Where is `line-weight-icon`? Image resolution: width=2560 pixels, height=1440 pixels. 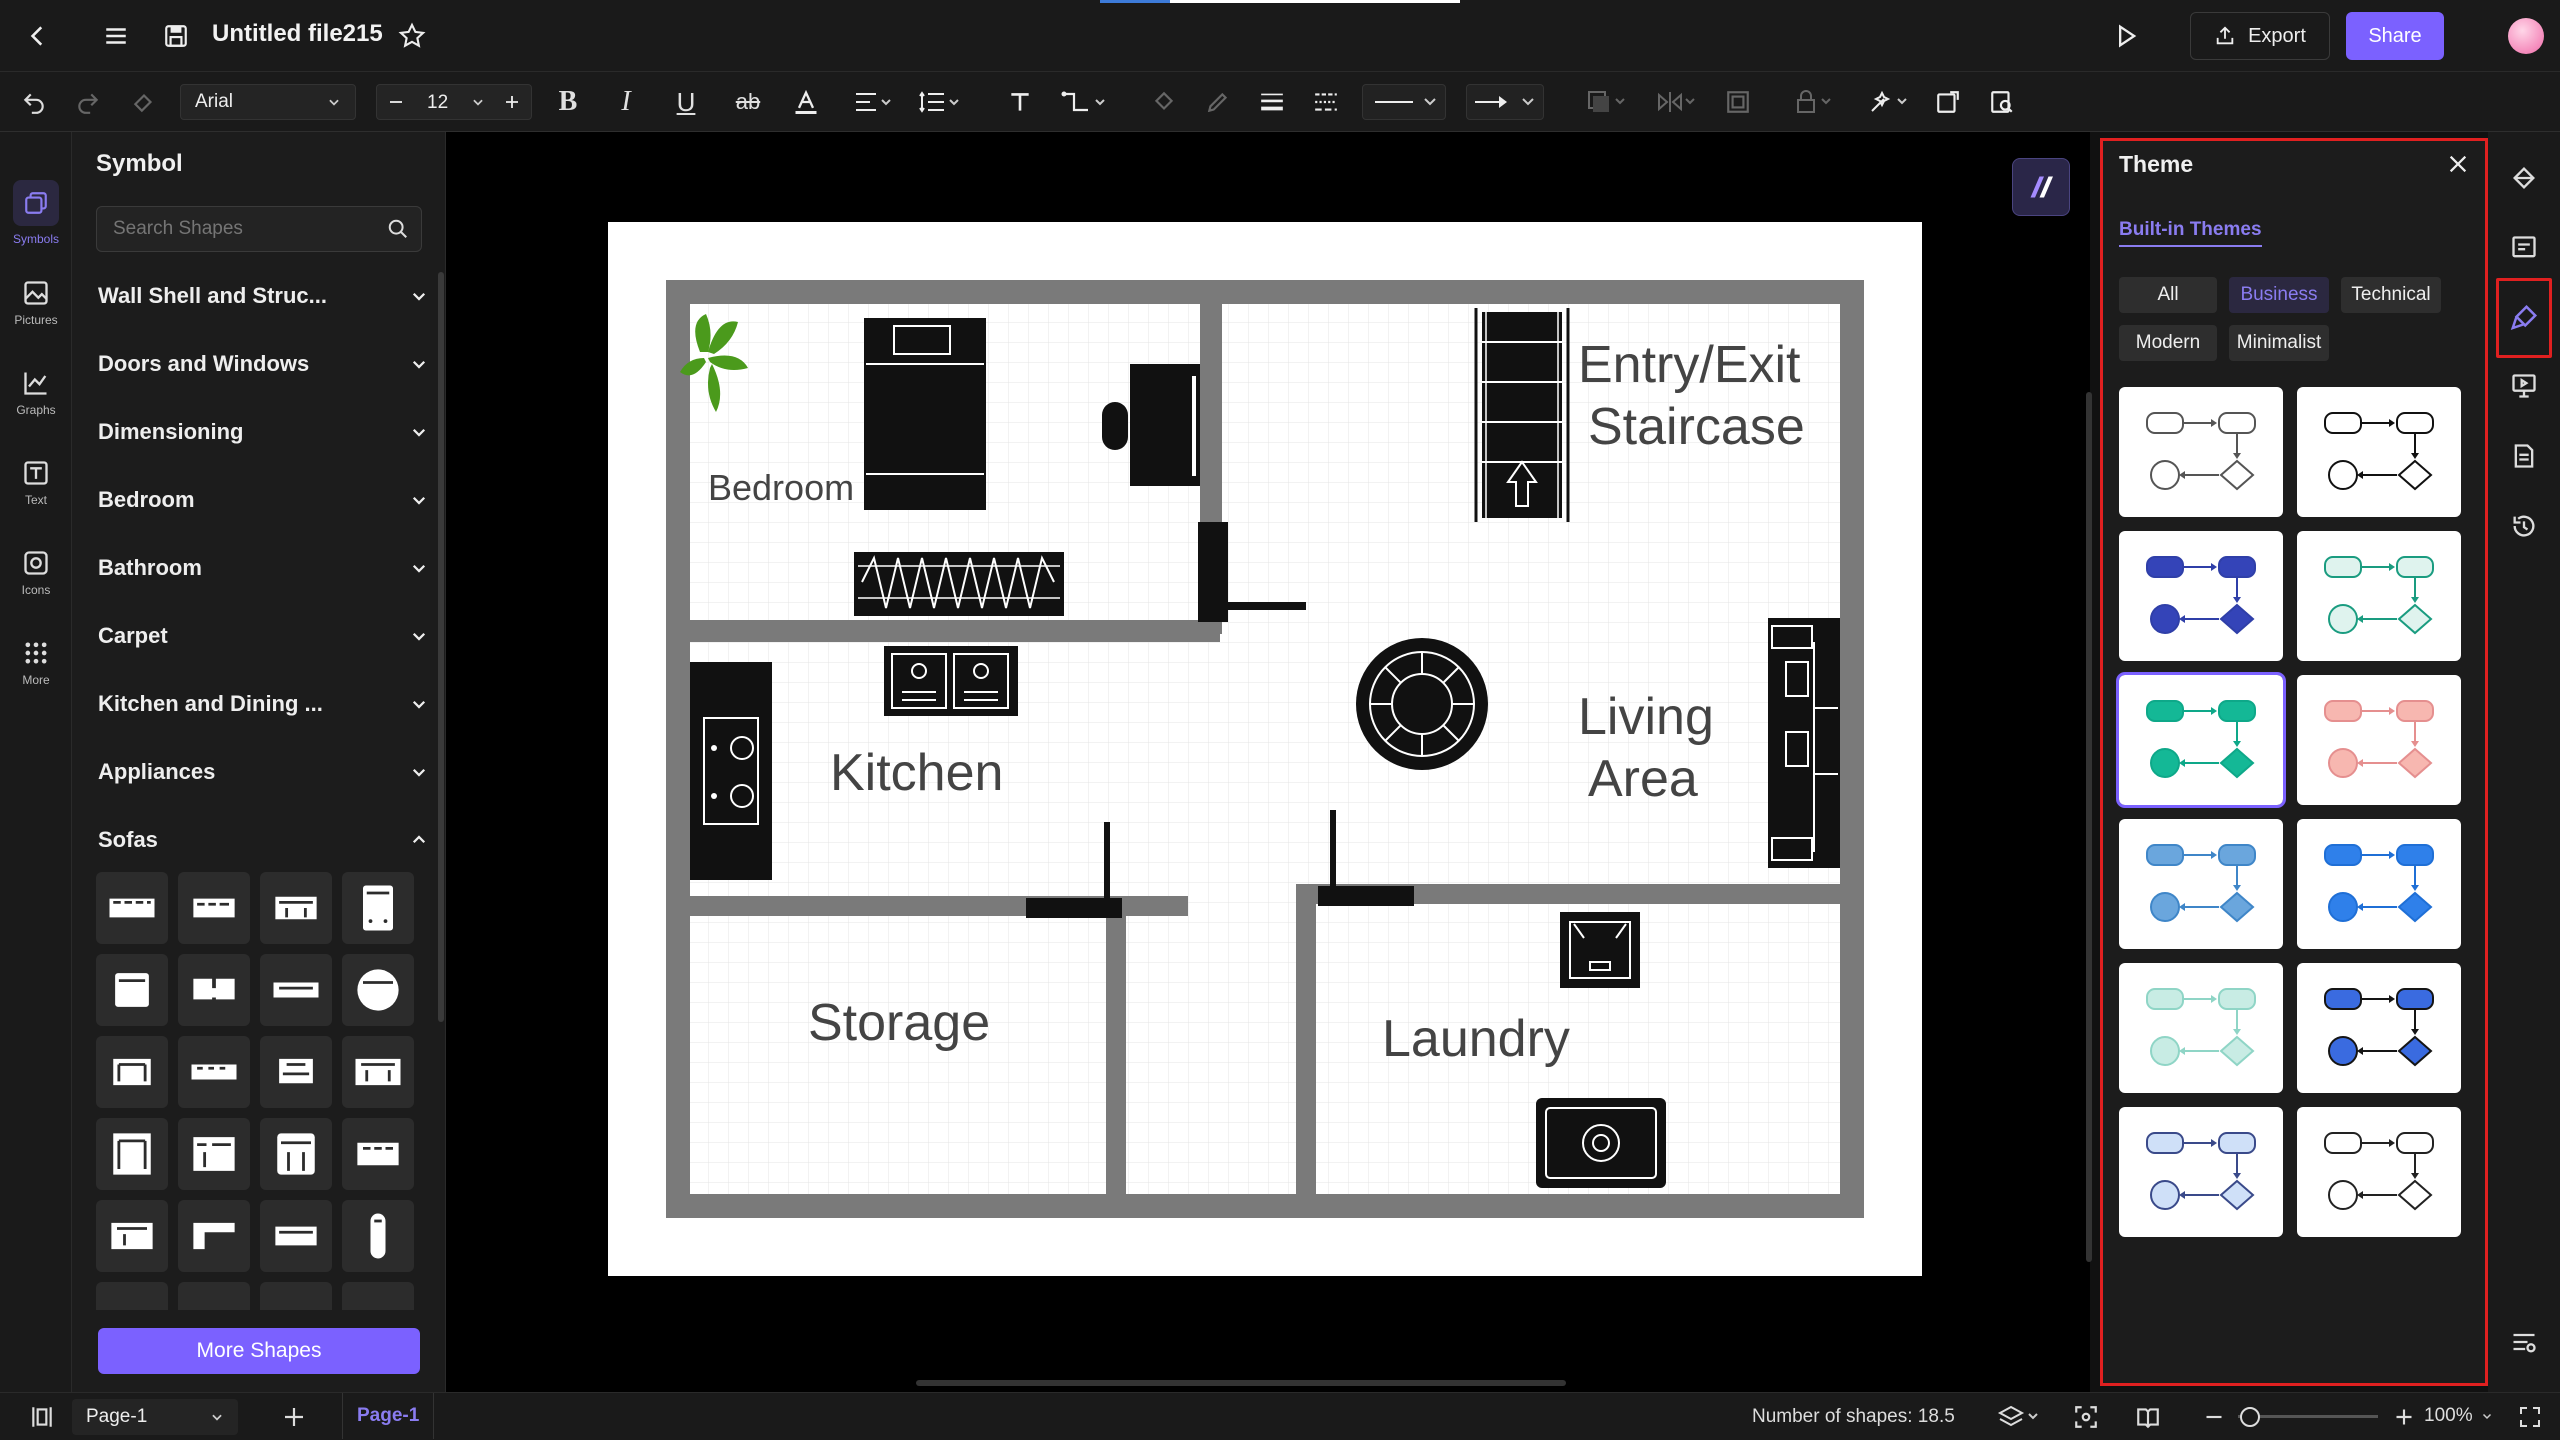
line-weight-icon is located at coordinates (1272, 102).